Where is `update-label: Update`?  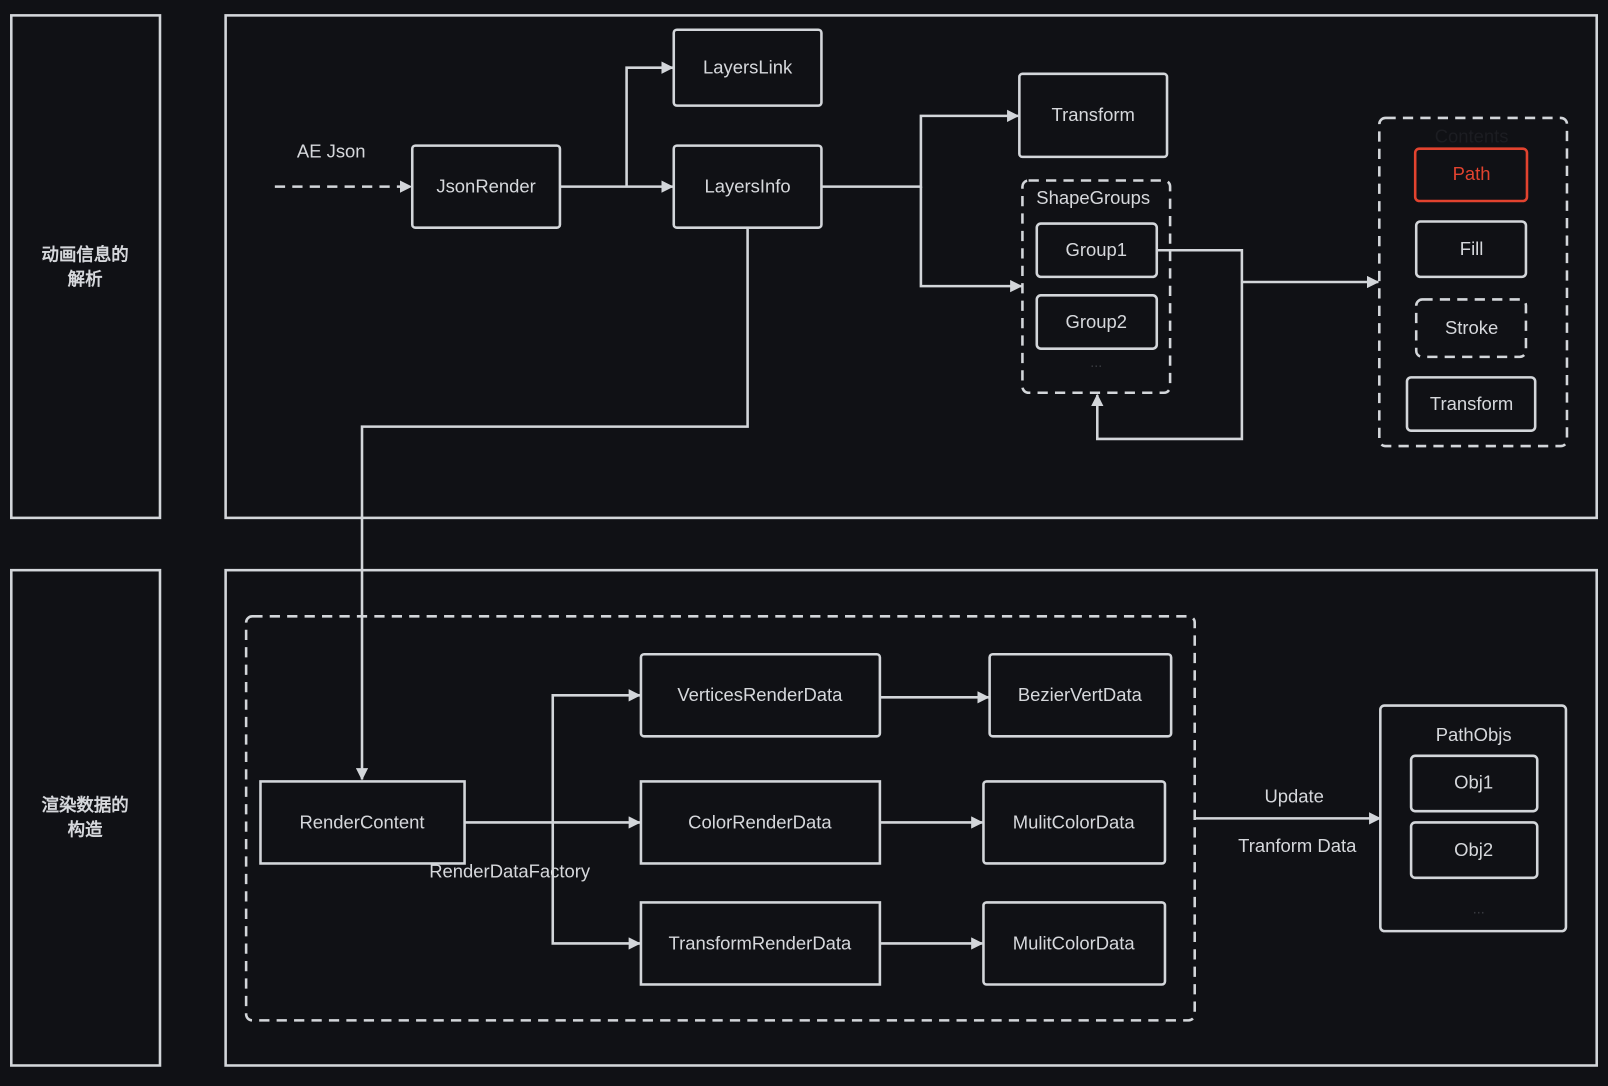 update-label: Update is located at coordinates (1293, 796).